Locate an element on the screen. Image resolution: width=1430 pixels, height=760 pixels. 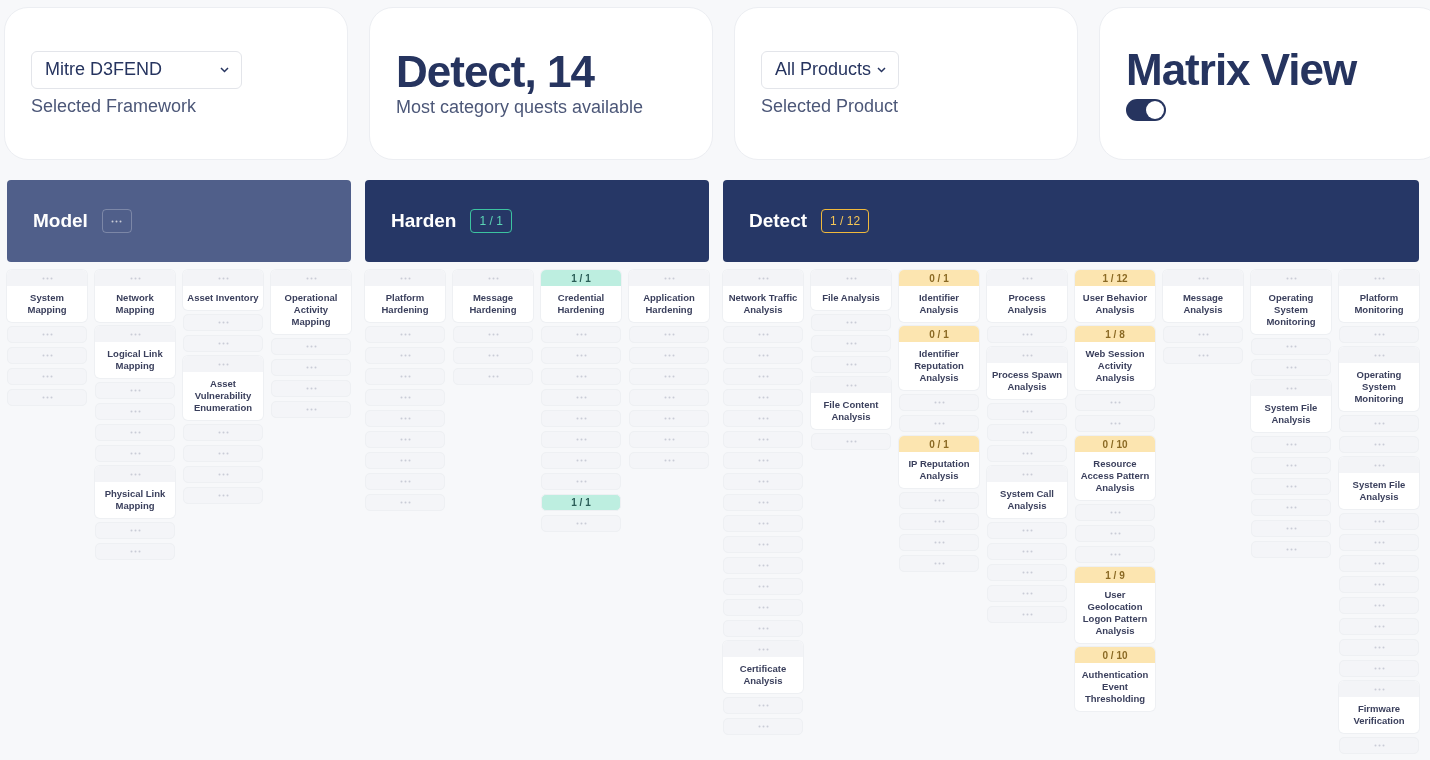
technique-card: Logical Link Mapping is located at coordinates (135, 352).